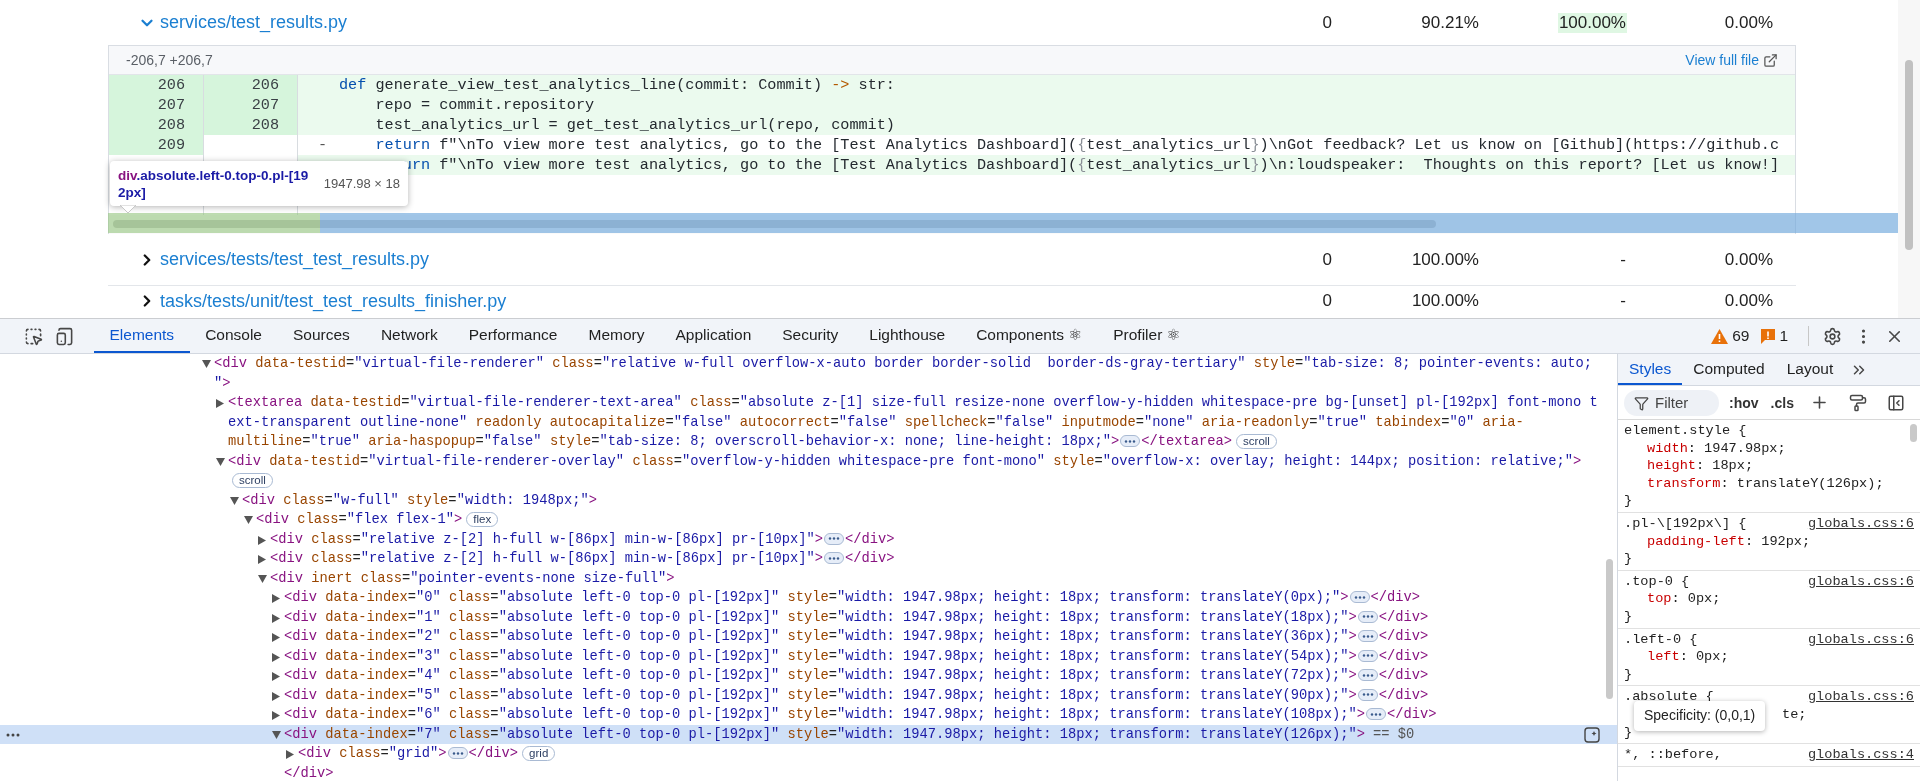 This screenshot has height=781, width=1920. I want to click on dom-tree-row: <div data-testid="virtual-file-renderer-overlay" class="overflow-y-hidden whitespace-pre font-mono" style="overflow-x: overlay; height: 144px; position: relative;"> scroll, so click(808, 471).